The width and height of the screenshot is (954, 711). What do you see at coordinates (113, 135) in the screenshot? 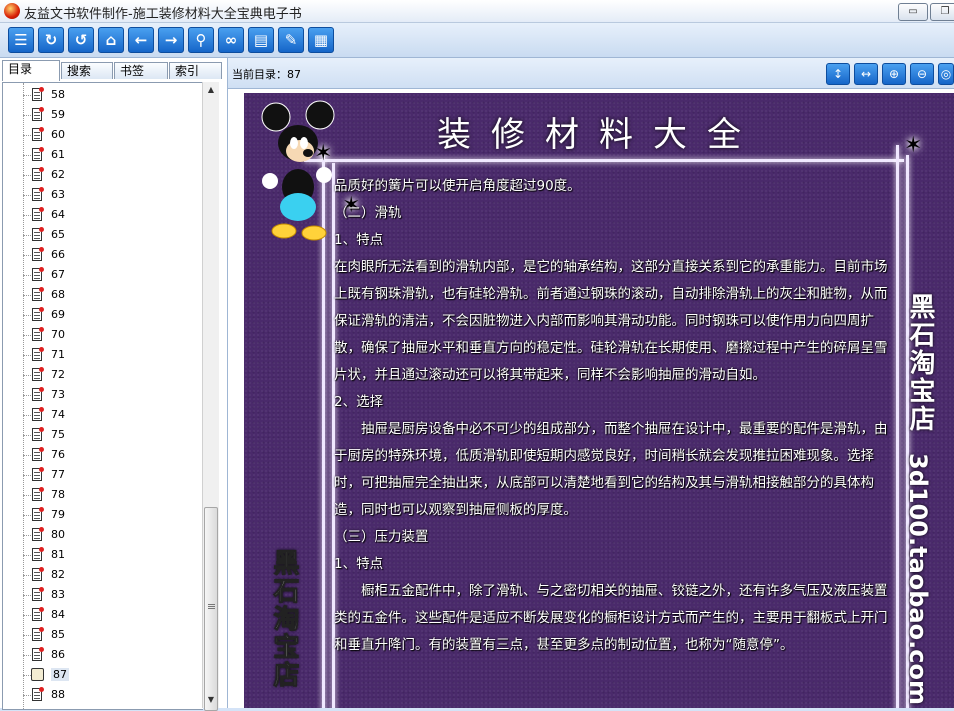
I see `toc-item: 60` at bounding box center [113, 135].